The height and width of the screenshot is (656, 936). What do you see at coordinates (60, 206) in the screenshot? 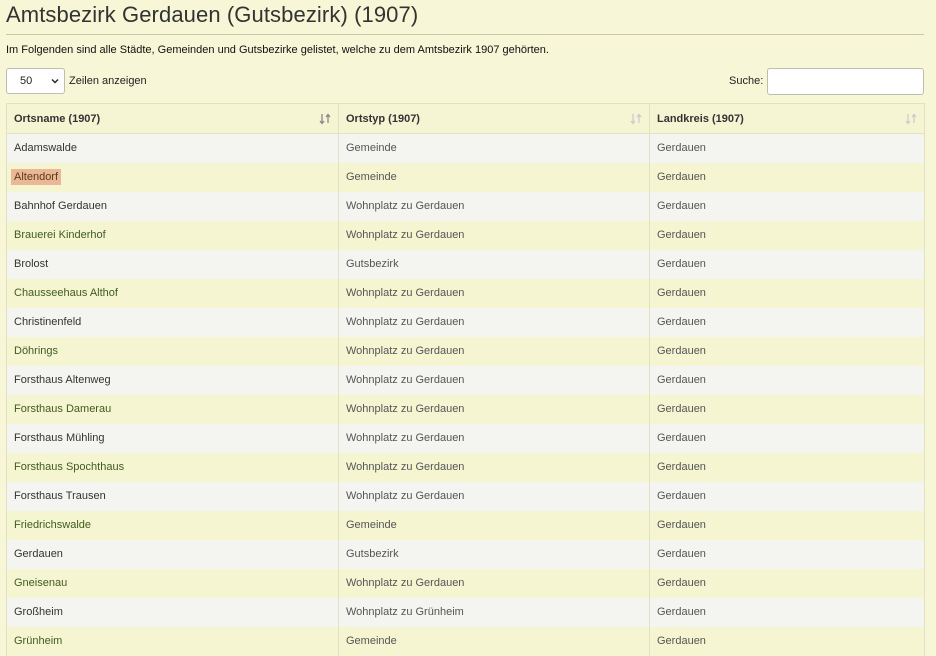
I see `place-link: Bahnhof Gerdauen` at bounding box center [60, 206].